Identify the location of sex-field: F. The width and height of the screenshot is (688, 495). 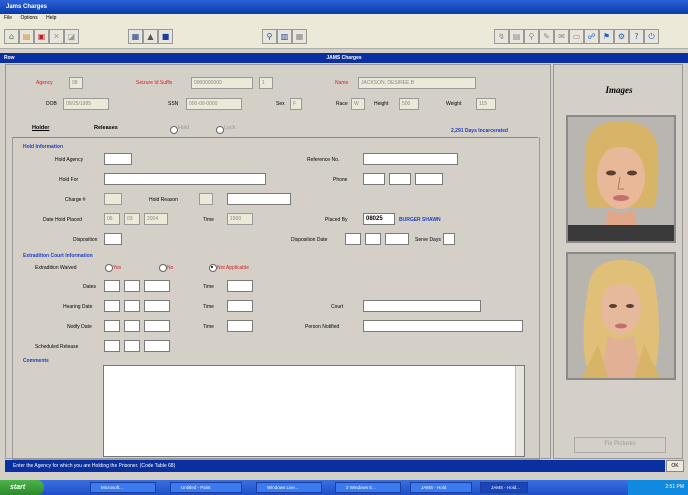
(296, 104).